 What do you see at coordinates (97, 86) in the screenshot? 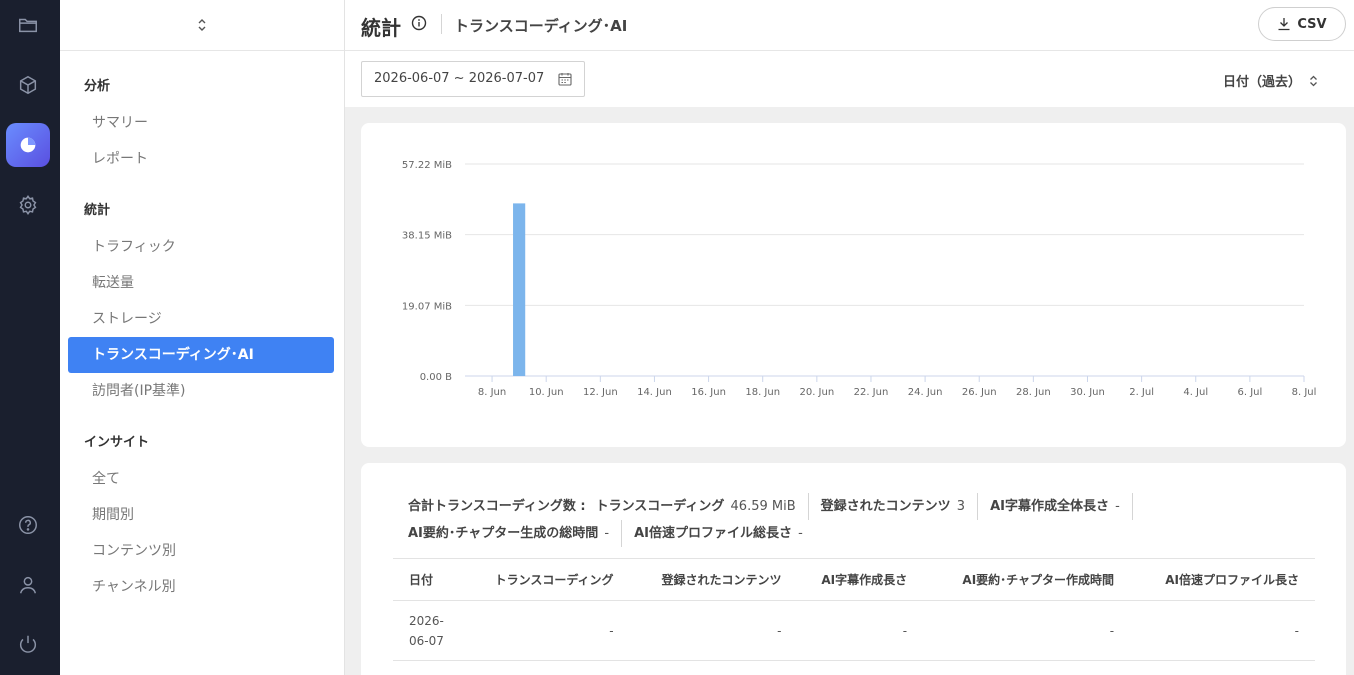
I see `nav-section-title: 分析` at bounding box center [97, 86].